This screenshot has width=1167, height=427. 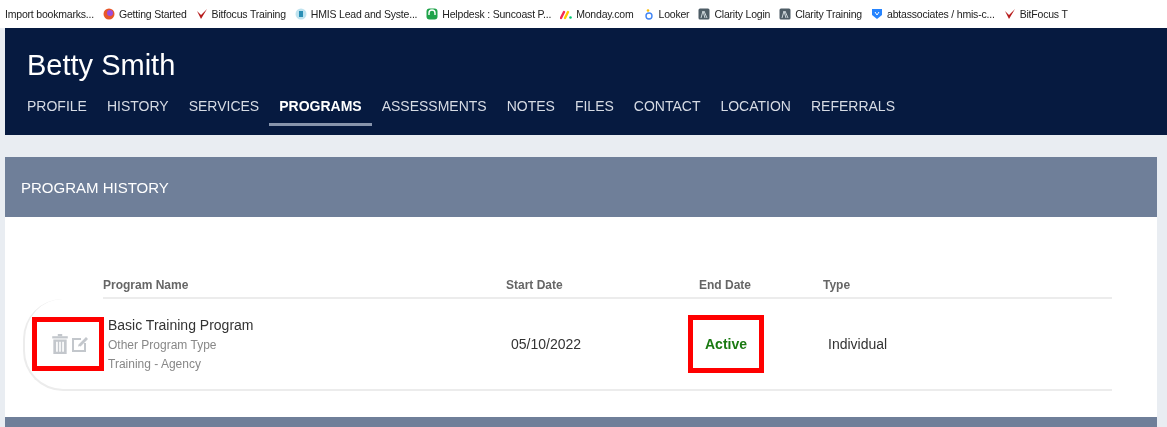 I want to click on agency-name: Training - Agency, so click(x=155, y=364).